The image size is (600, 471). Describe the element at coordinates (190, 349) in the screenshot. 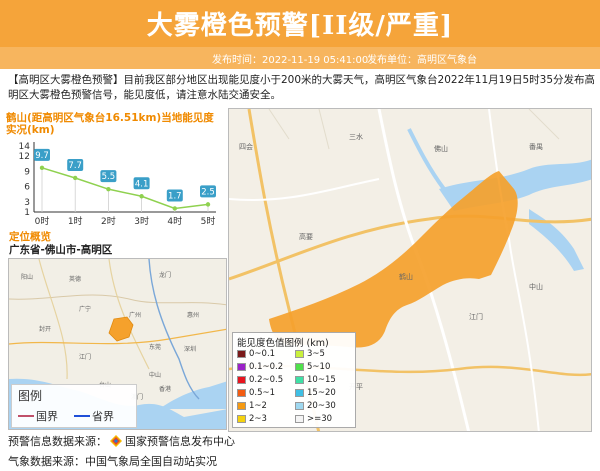

I see `svg-text: 深圳` at that location.